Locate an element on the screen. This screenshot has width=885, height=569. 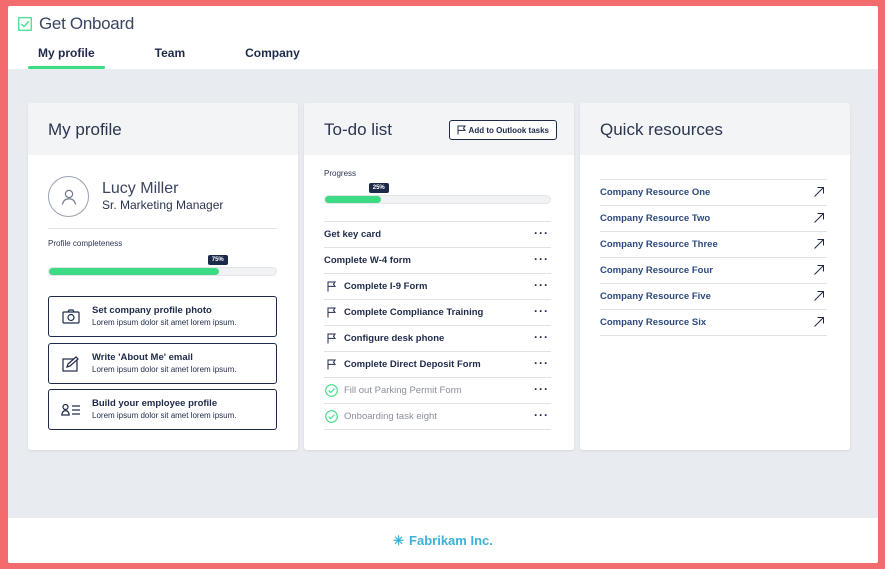
action-title: Write 'About Me' email is located at coordinates (142, 357).